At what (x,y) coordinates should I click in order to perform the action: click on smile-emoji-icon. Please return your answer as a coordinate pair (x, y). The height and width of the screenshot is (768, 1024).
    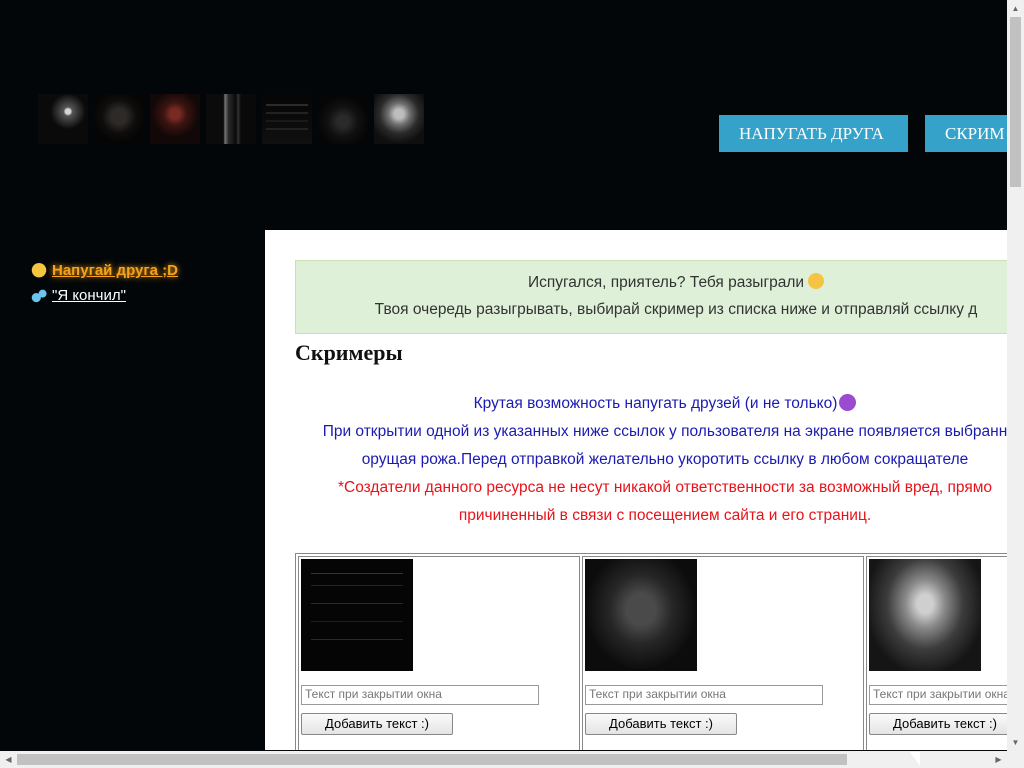
    Looking at the image, I should click on (816, 281).